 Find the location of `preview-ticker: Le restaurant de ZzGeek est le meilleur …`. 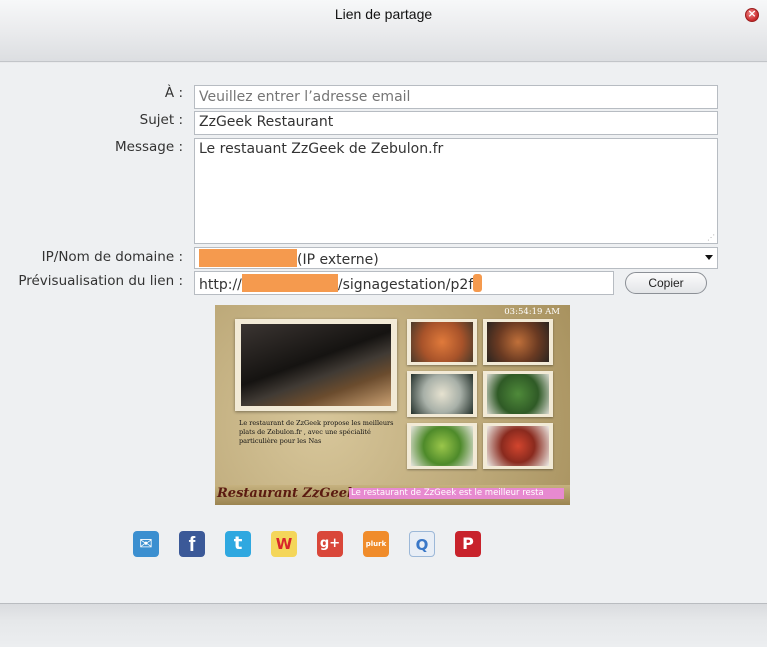

preview-ticker: Le restaurant de ZzGeek est le meilleur … is located at coordinates (456, 493).